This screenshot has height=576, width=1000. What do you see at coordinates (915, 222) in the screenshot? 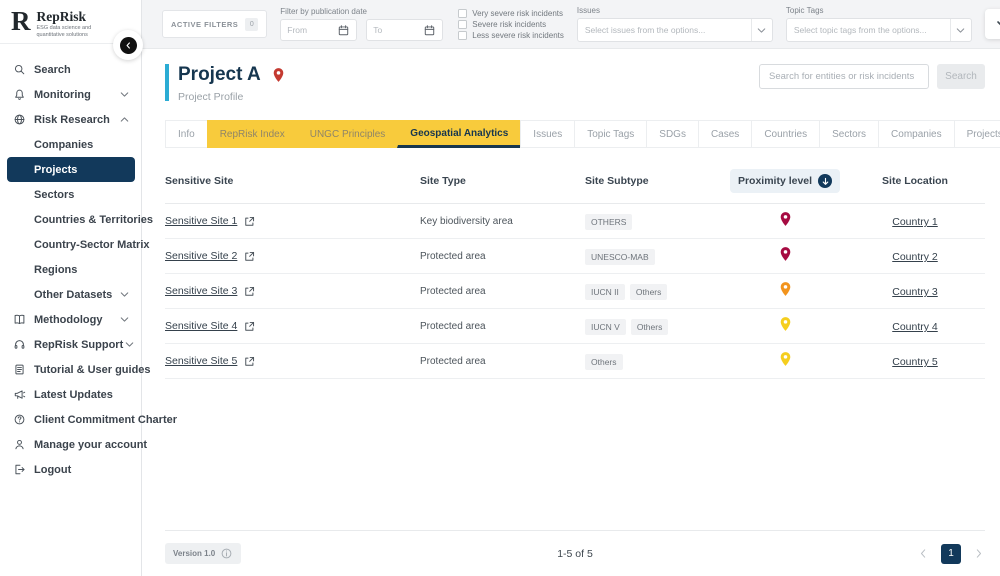
I see `country-link: Country 1` at bounding box center [915, 222].